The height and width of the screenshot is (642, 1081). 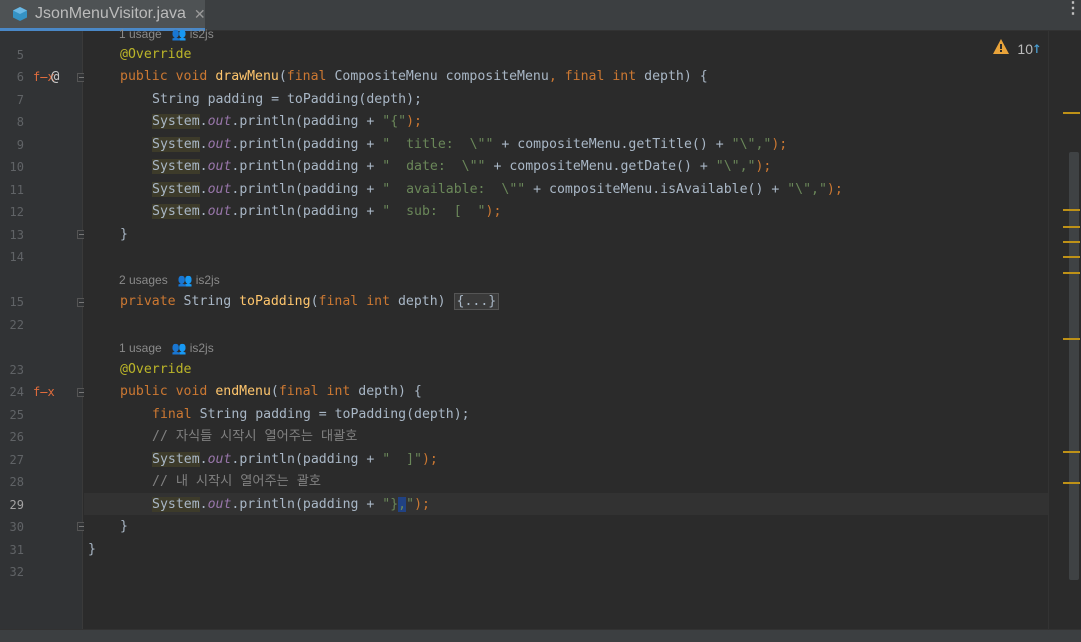 I want to click on code-line-27: System.out.println(padding + " ]");, so click(x=295, y=459).